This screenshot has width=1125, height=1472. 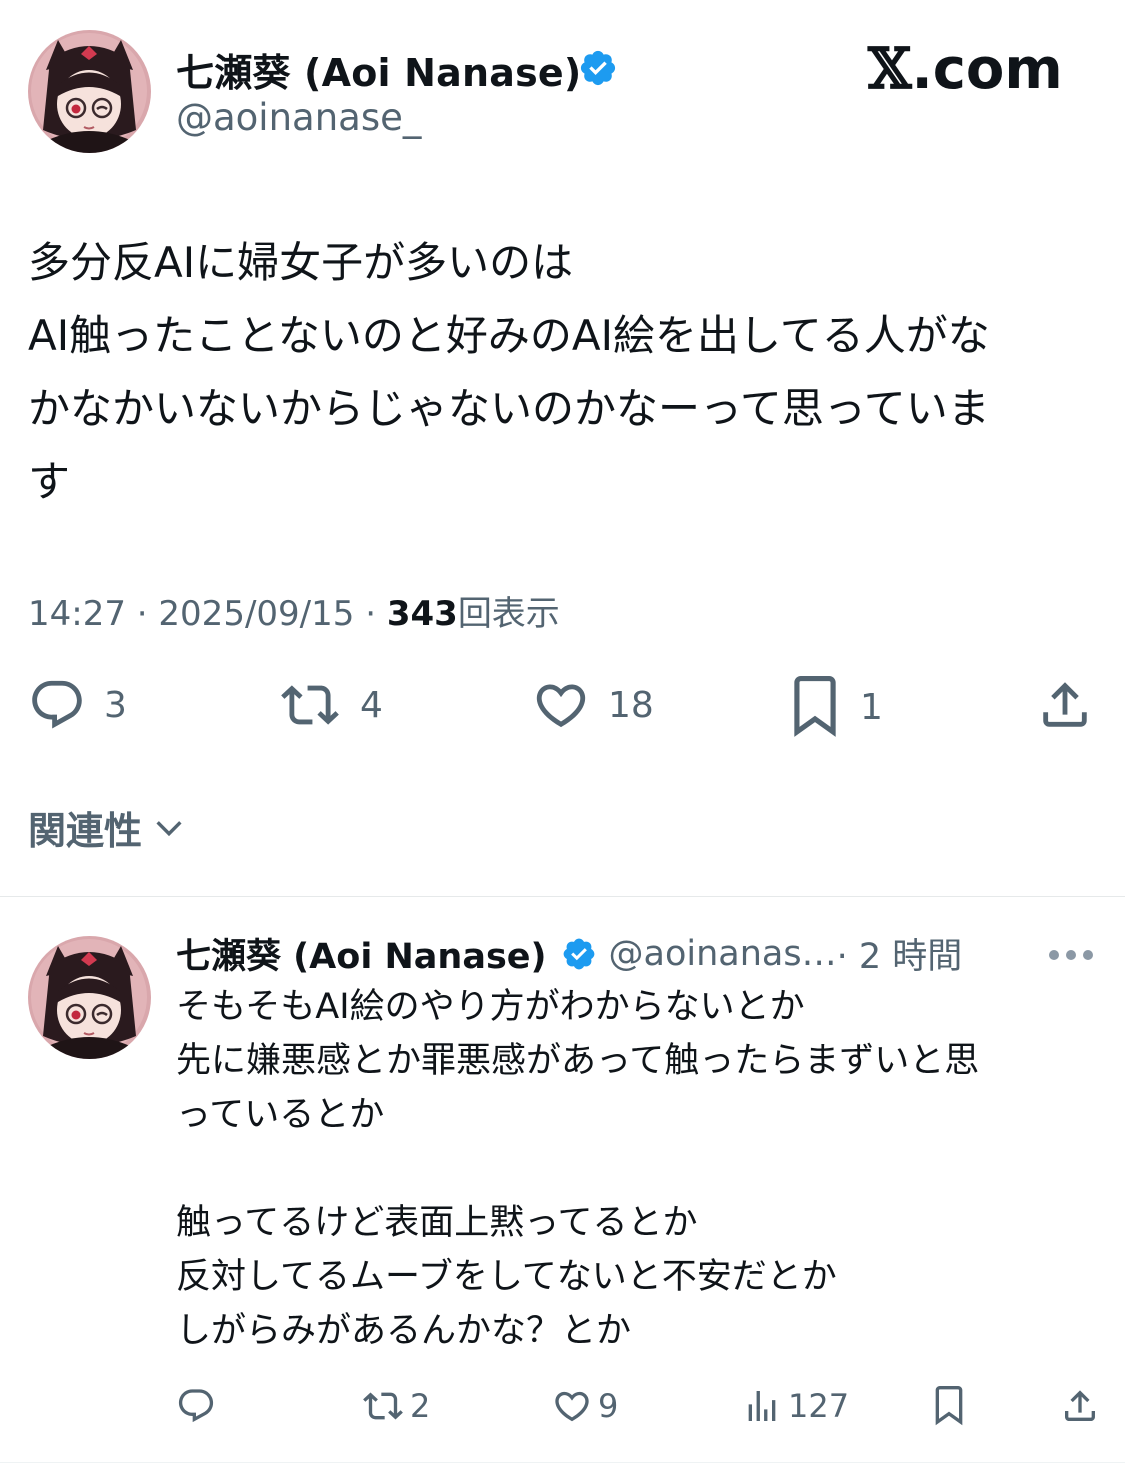 What do you see at coordinates (819, 1406) in the screenshot?
I see `reply-views-count: 127` at bounding box center [819, 1406].